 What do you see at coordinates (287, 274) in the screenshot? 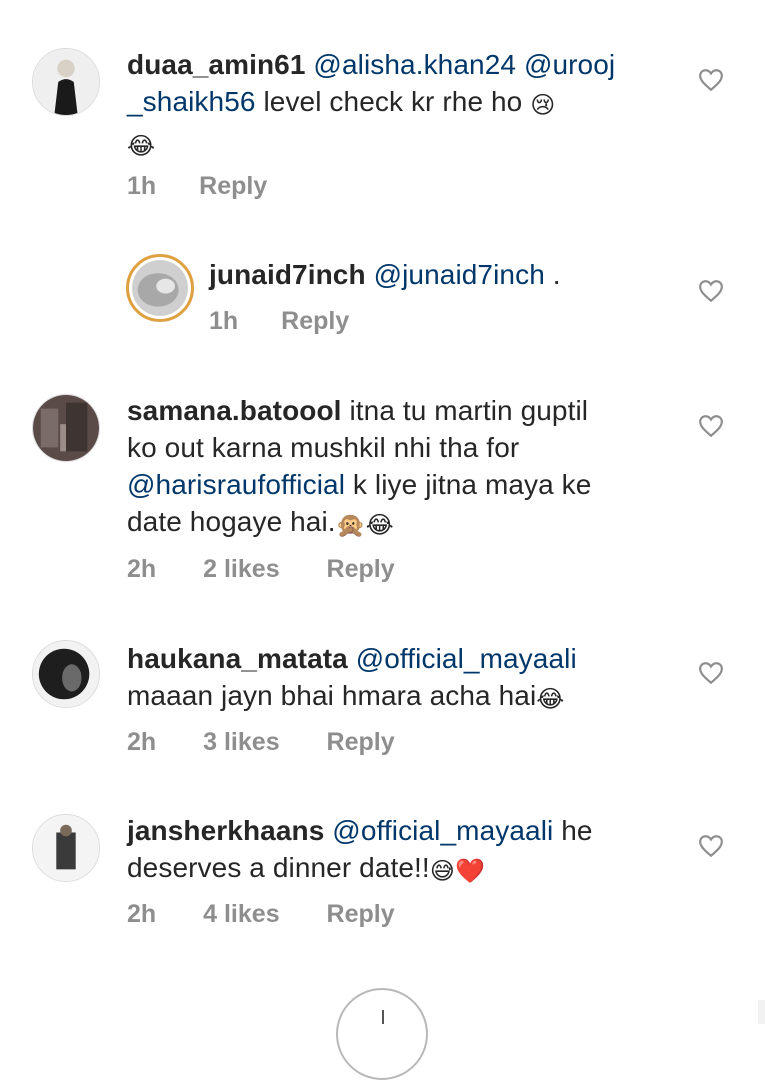
I see `comment-username: junaid7inch` at bounding box center [287, 274].